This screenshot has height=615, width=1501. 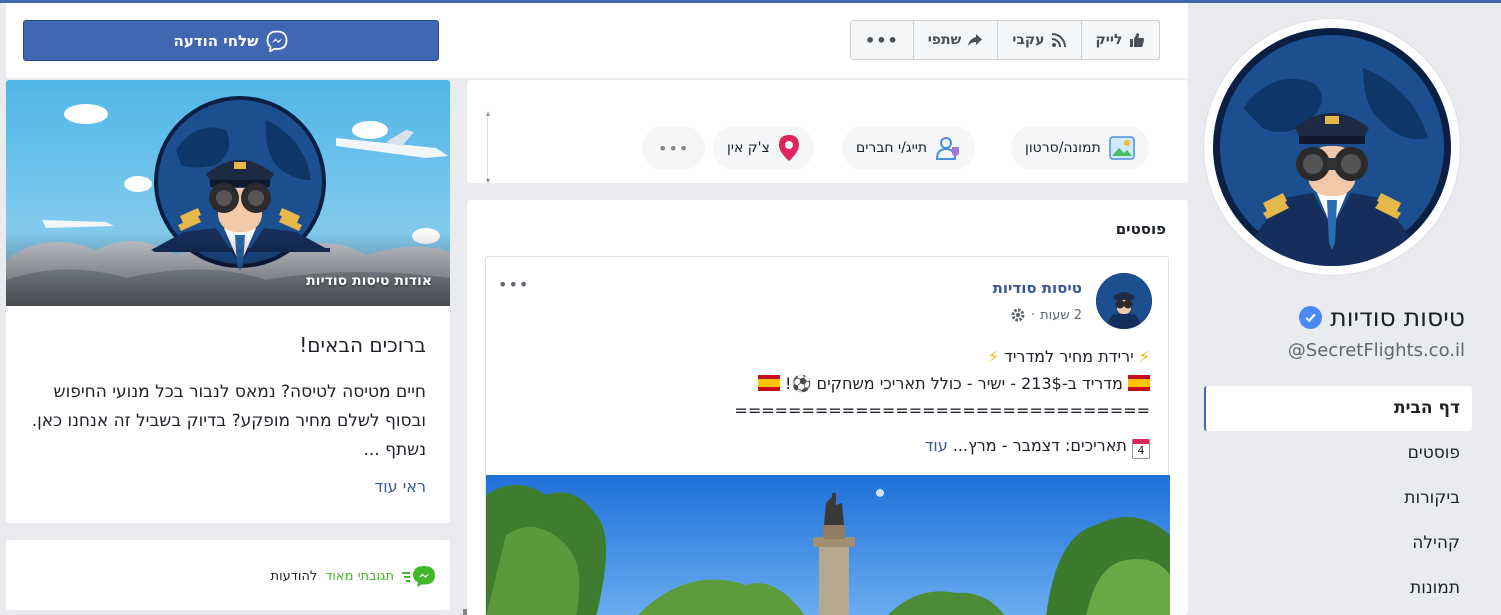 What do you see at coordinates (294, 576) in the screenshot?
I see `response-target-text: להודעות` at bounding box center [294, 576].